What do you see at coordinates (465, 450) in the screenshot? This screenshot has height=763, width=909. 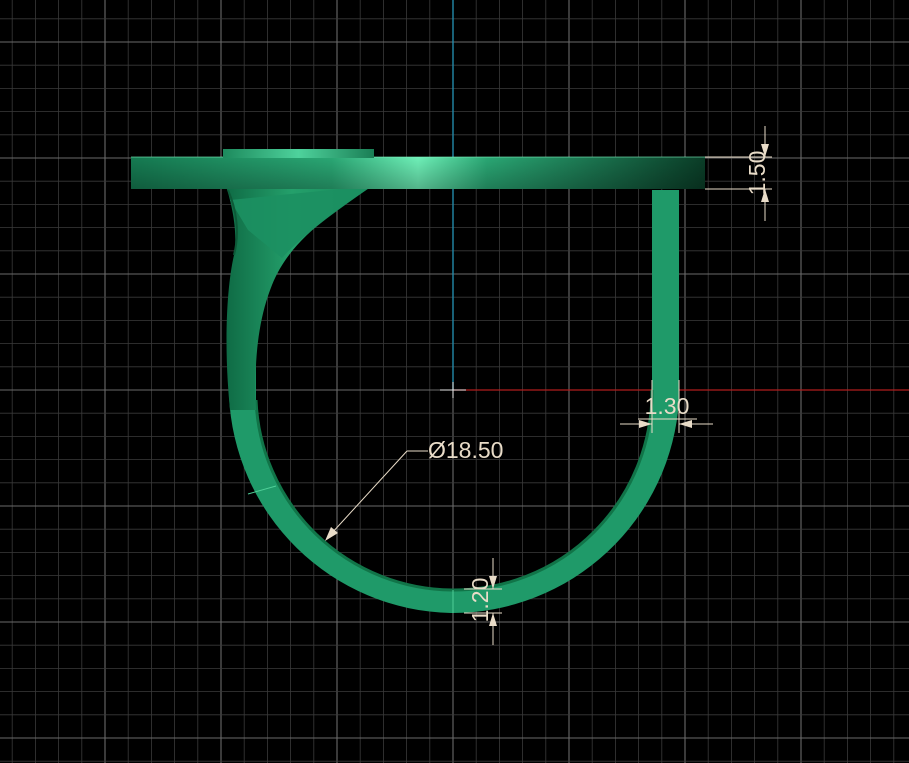 I see `dimension-label-inner-diameter: Ø18.50` at bounding box center [465, 450].